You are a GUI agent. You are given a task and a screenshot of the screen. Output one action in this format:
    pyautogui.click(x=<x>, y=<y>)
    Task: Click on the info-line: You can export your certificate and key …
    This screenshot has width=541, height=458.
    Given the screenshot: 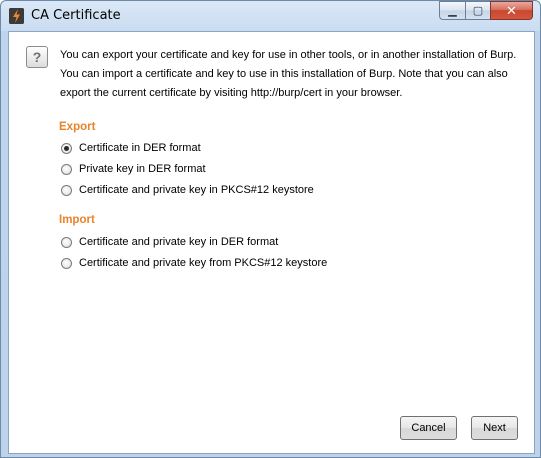 What is the action you would take?
    pyautogui.click(x=288, y=55)
    